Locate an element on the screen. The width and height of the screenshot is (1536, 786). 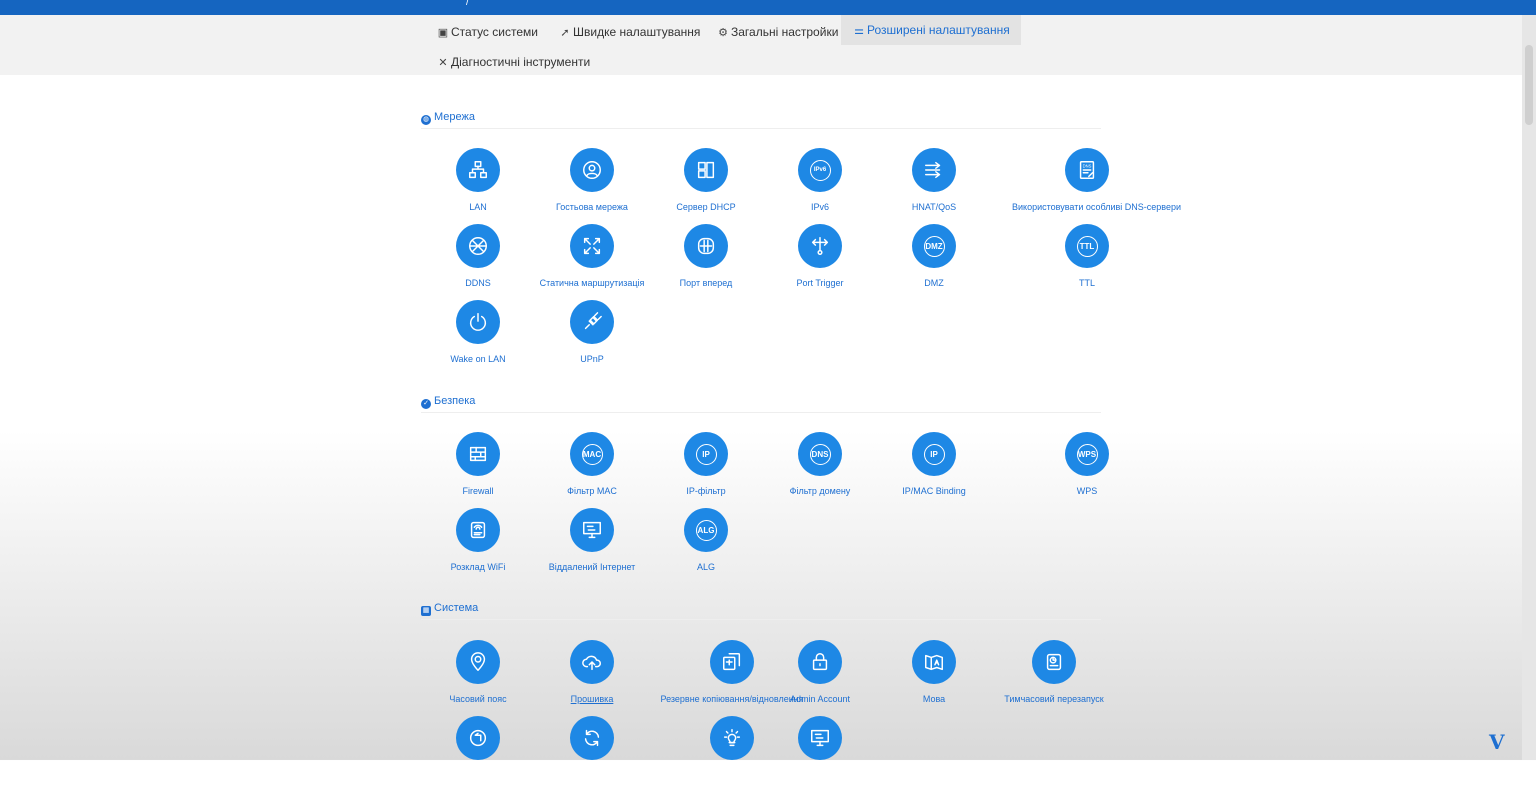
icon-badge-text: IPv6 is located at coordinates (820, 170).